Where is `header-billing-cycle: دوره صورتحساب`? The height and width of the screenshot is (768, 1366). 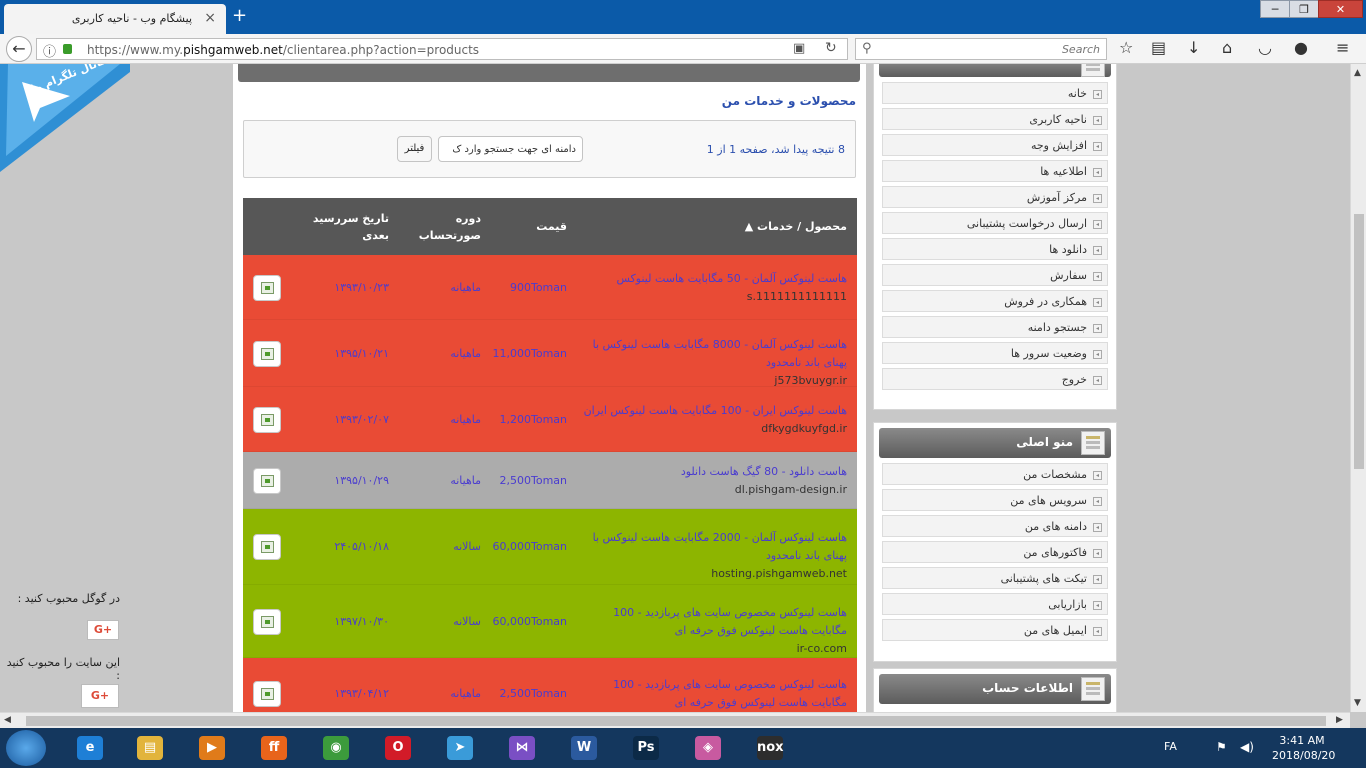
header-billing-cycle: دوره صورتحساب is located at coordinates (450, 227).